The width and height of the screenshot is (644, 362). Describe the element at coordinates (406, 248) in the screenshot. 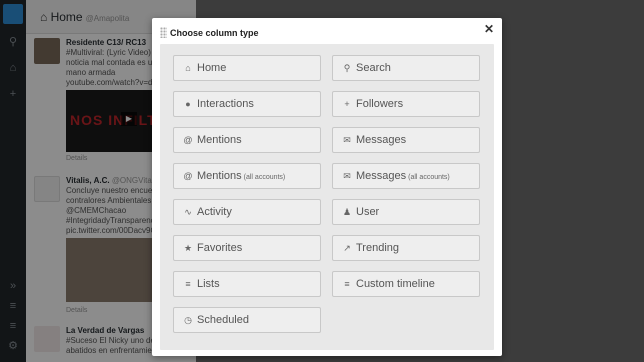

I see `column-type-trending-button: ↗ Trending` at that location.